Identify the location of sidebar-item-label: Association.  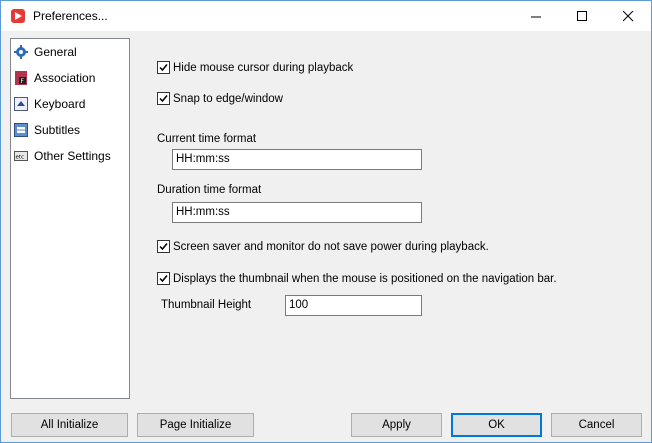
(65, 78).